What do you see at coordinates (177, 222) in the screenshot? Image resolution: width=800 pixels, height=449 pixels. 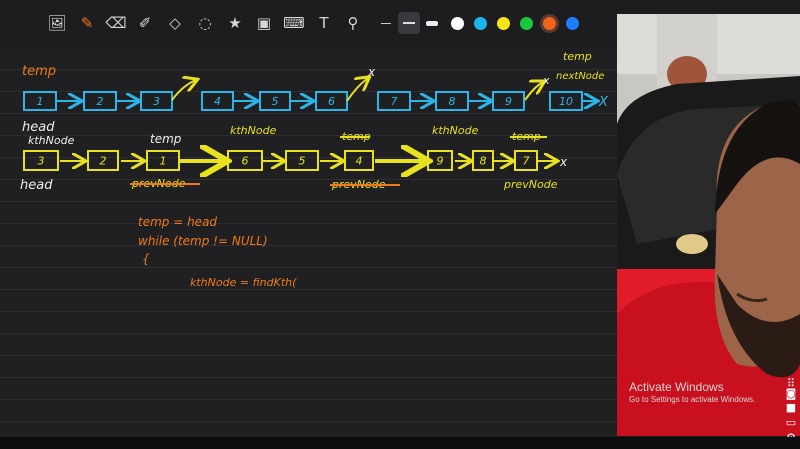 I see `code-line: temp = head` at bounding box center [177, 222].